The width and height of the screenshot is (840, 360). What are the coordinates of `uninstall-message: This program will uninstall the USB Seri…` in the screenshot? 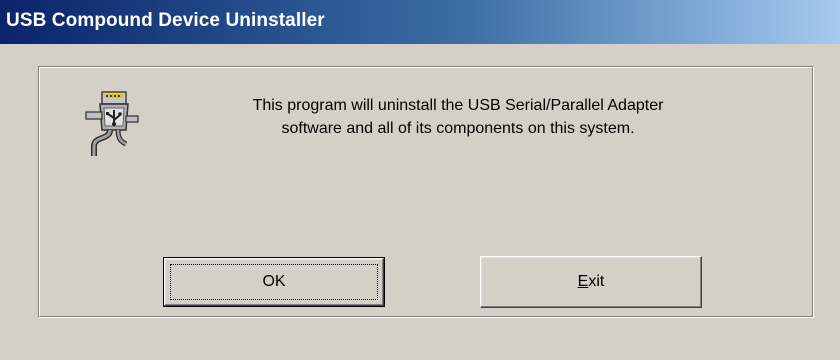 It's located at (458, 117).